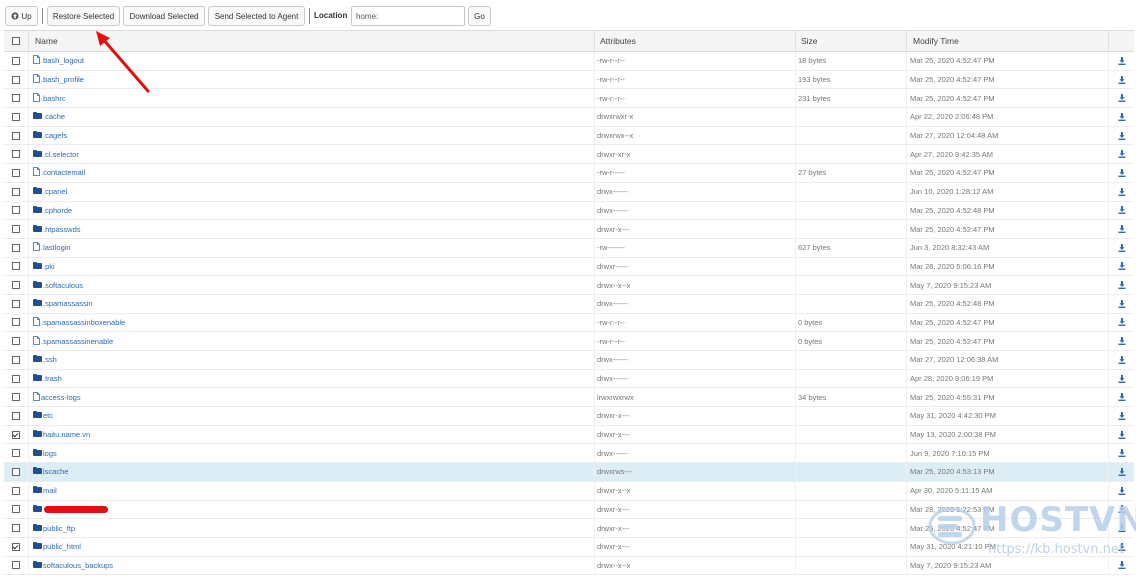  Describe the element at coordinates (63, 285) in the screenshot. I see `file-name: .softaculous` at that location.